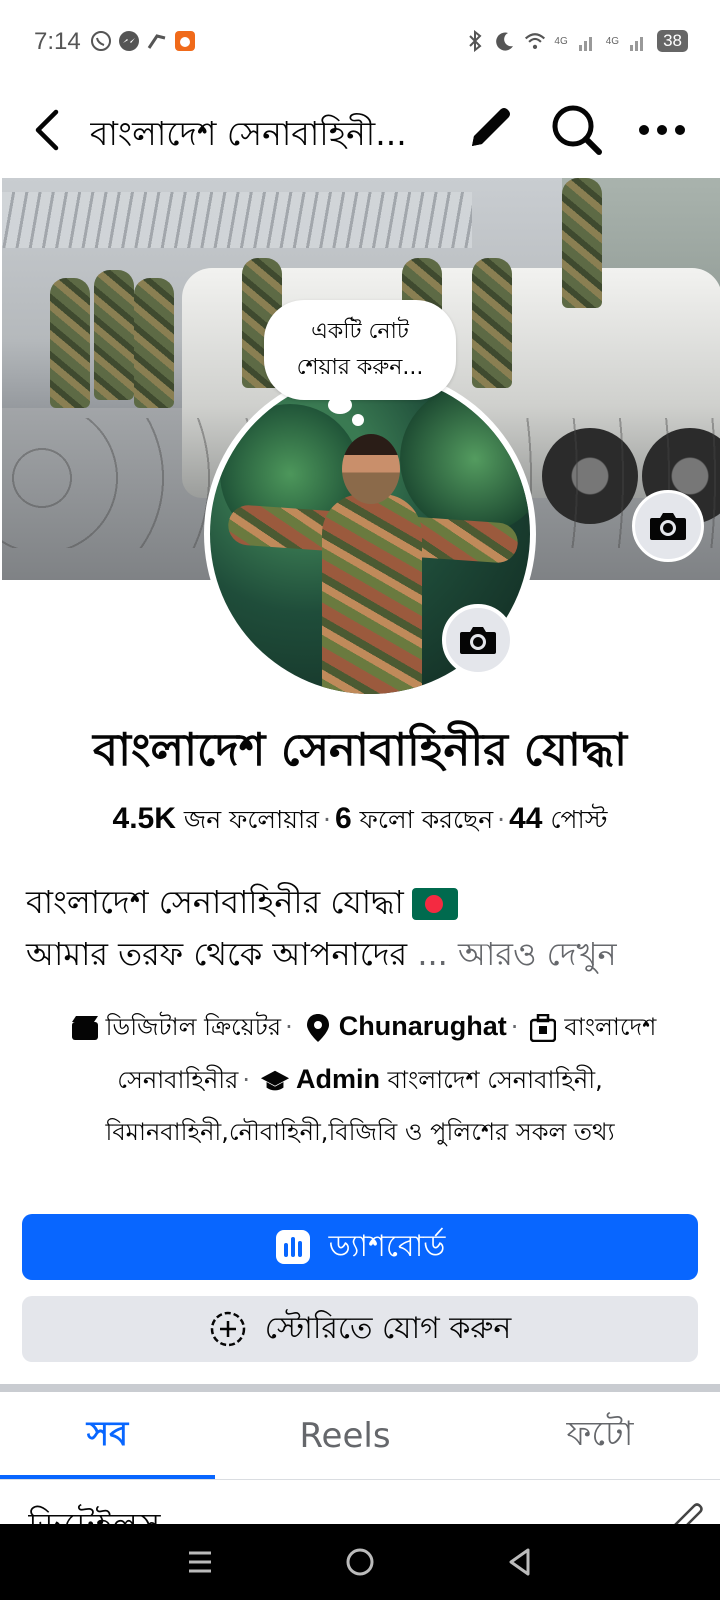  Describe the element at coordinates (345, 1436) in the screenshot. I see `tab-reels: Reels` at that location.